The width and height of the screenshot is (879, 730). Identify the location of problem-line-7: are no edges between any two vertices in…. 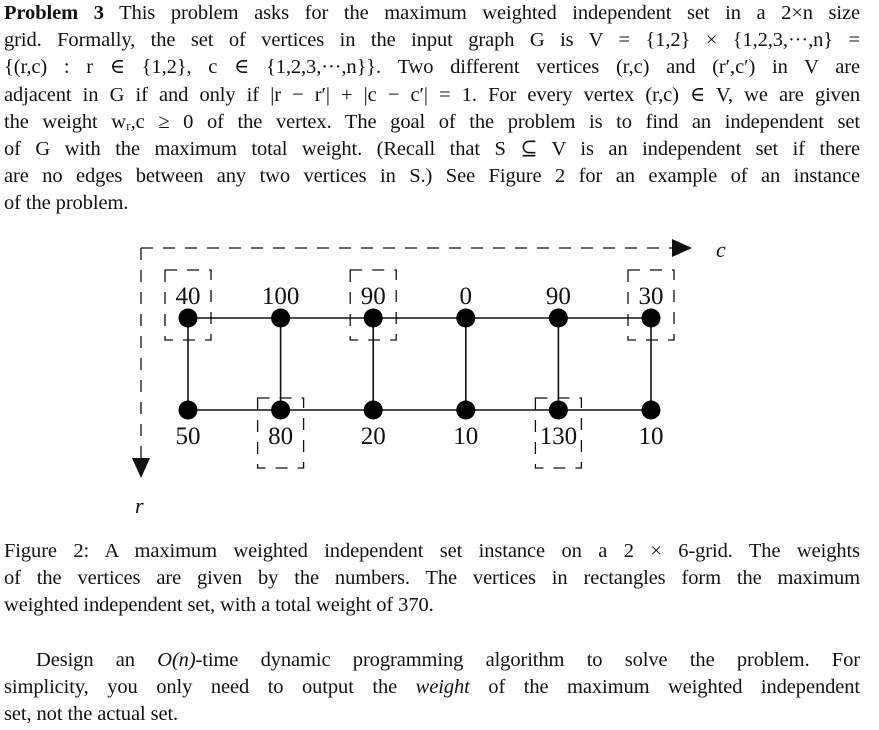
(432, 176).